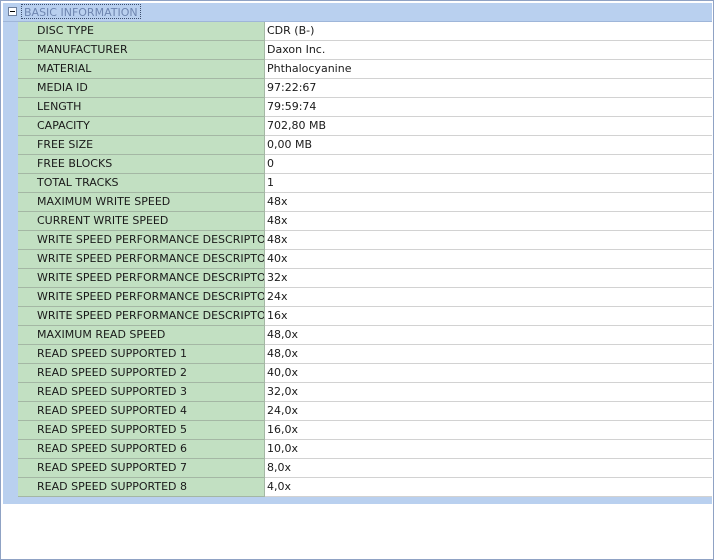 This screenshot has height=560, width=714. What do you see at coordinates (488, 69) in the screenshot?
I see `property-value: Phthalocyanine` at bounding box center [488, 69].